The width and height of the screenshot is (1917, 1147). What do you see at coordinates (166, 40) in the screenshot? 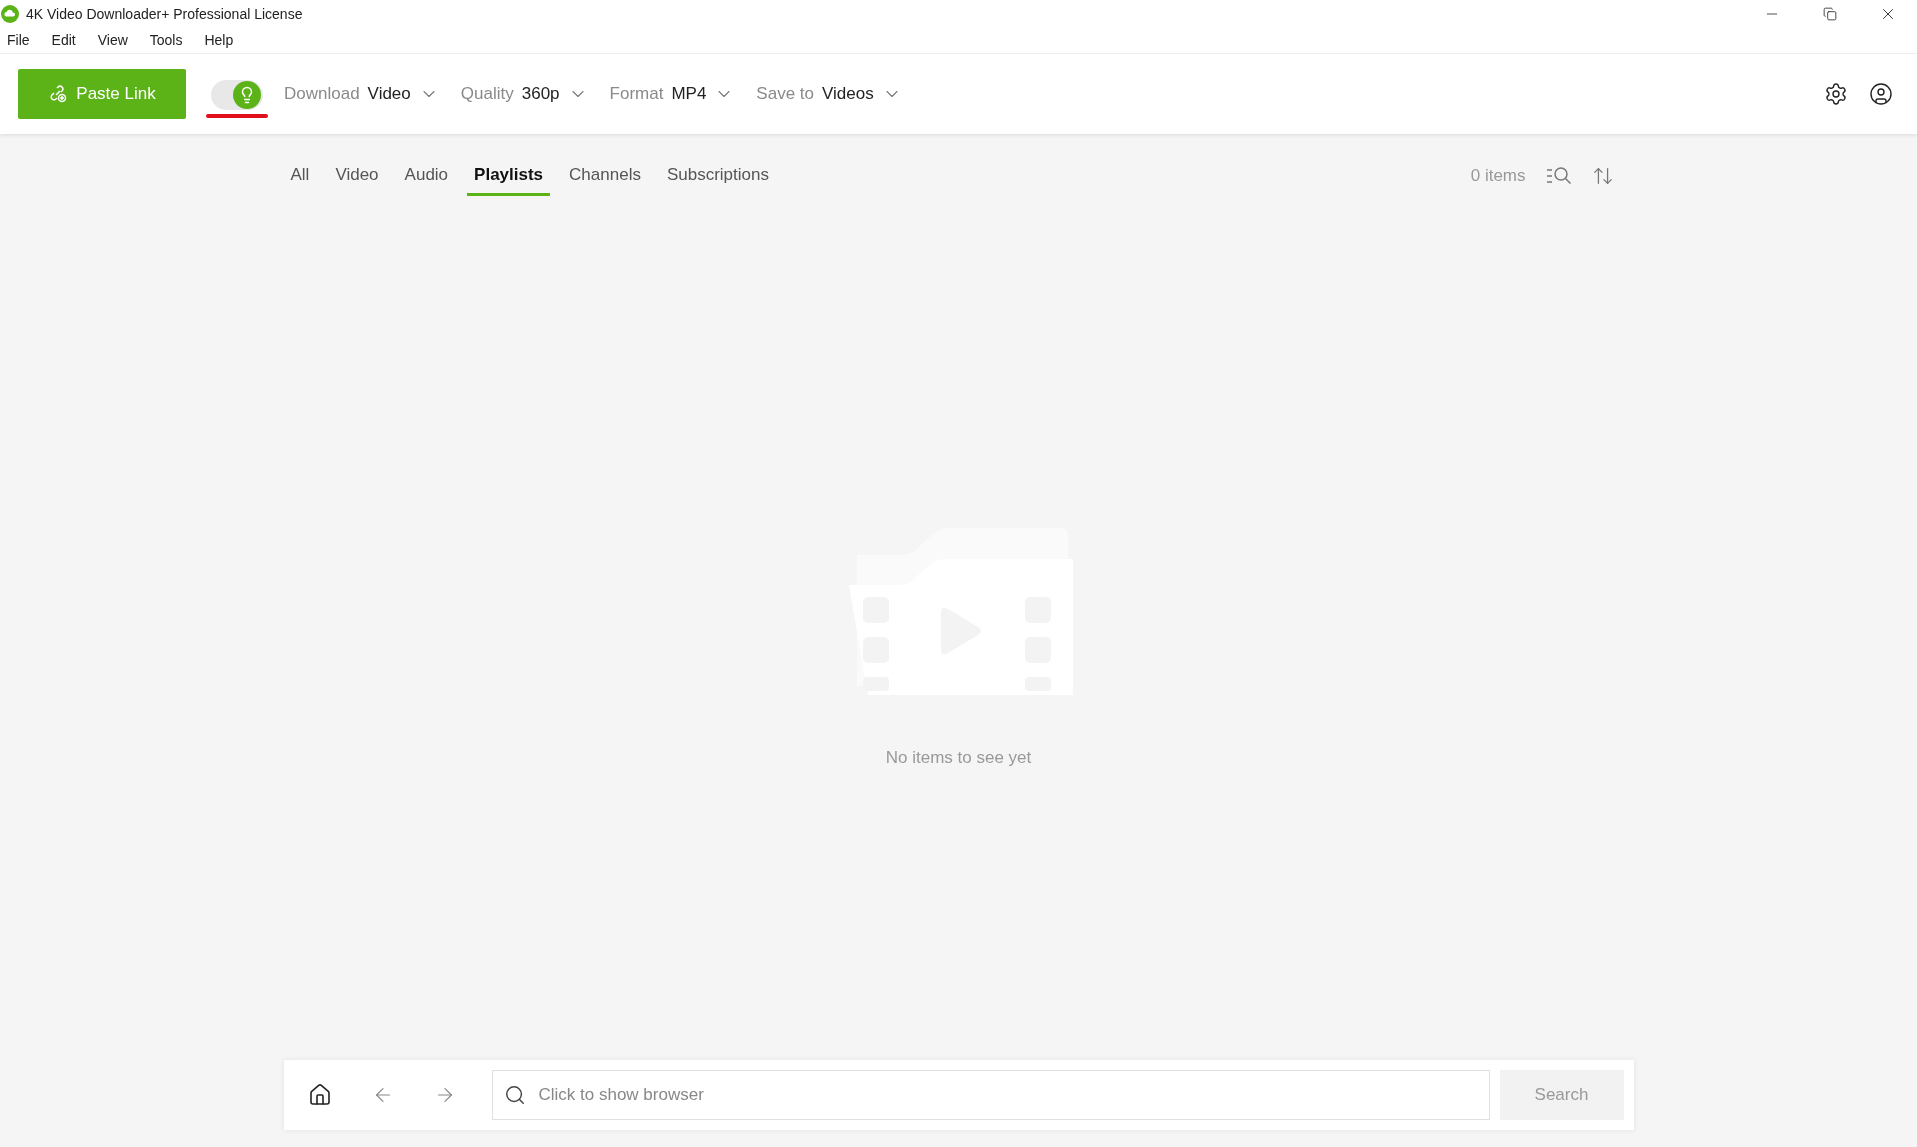
I see `menu-item: Tools` at bounding box center [166, 40].